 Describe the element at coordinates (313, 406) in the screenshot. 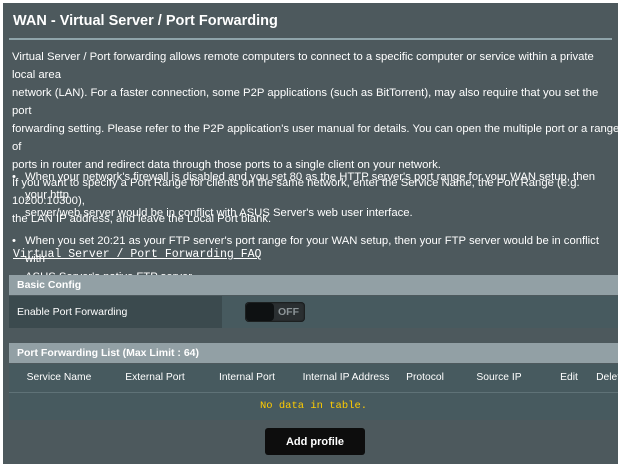

I see `empty-table-message: No data in table.` at that location.